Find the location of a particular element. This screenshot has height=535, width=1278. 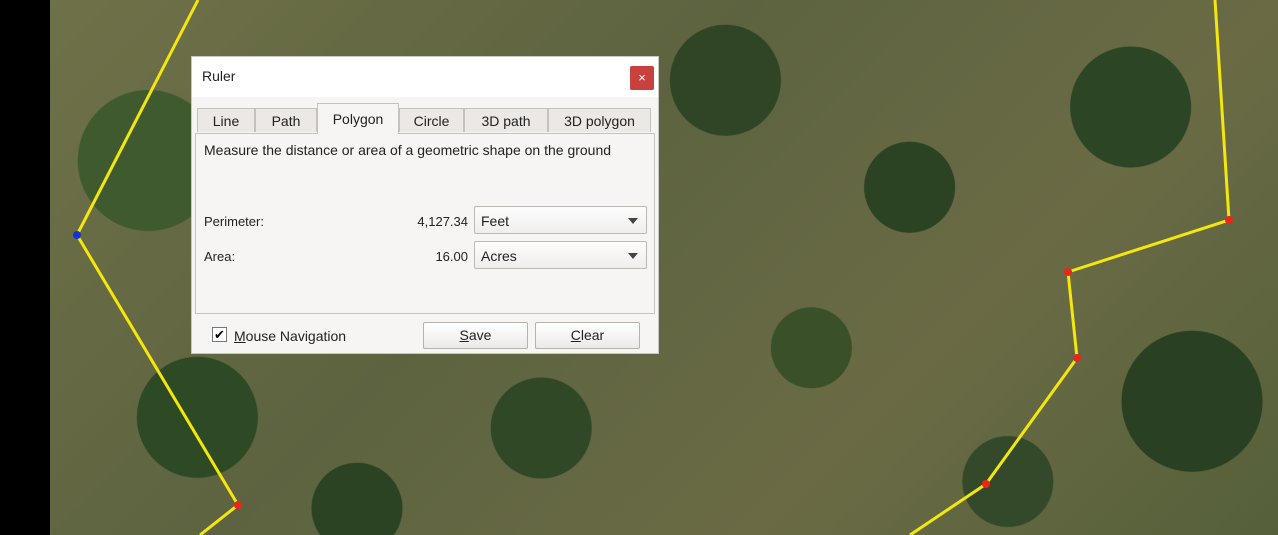

perimeter-value: 4,127.34 is located at coordinates (442, 221).